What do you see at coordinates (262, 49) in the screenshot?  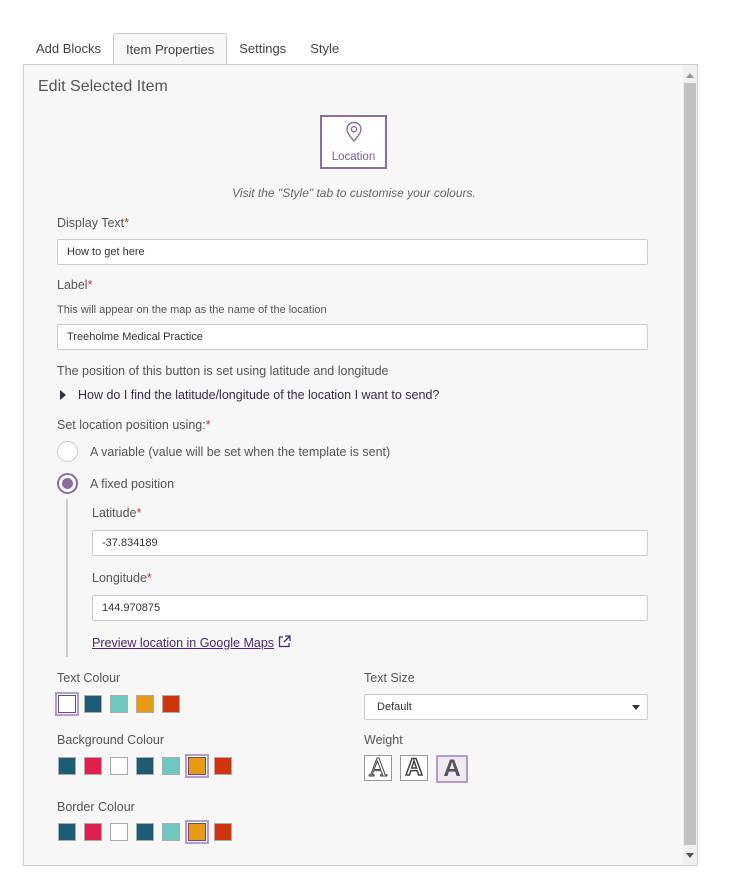 I see `tab-settings: Settings` at bounding box center [262, 49].